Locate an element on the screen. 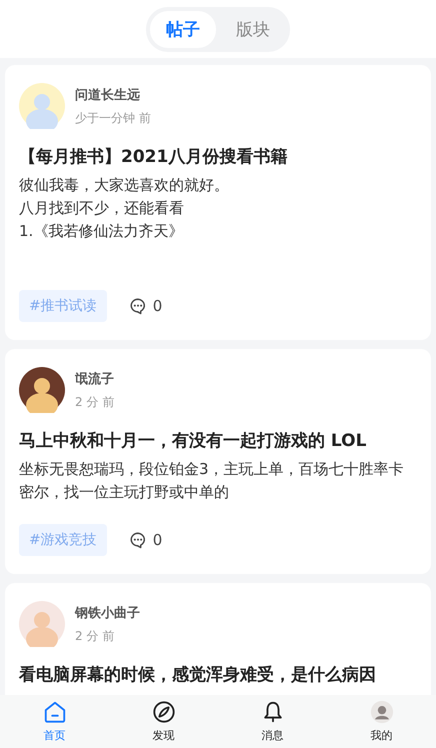  post-text: 八月找到不少，还能看看 is located at coordinates (102, 208).